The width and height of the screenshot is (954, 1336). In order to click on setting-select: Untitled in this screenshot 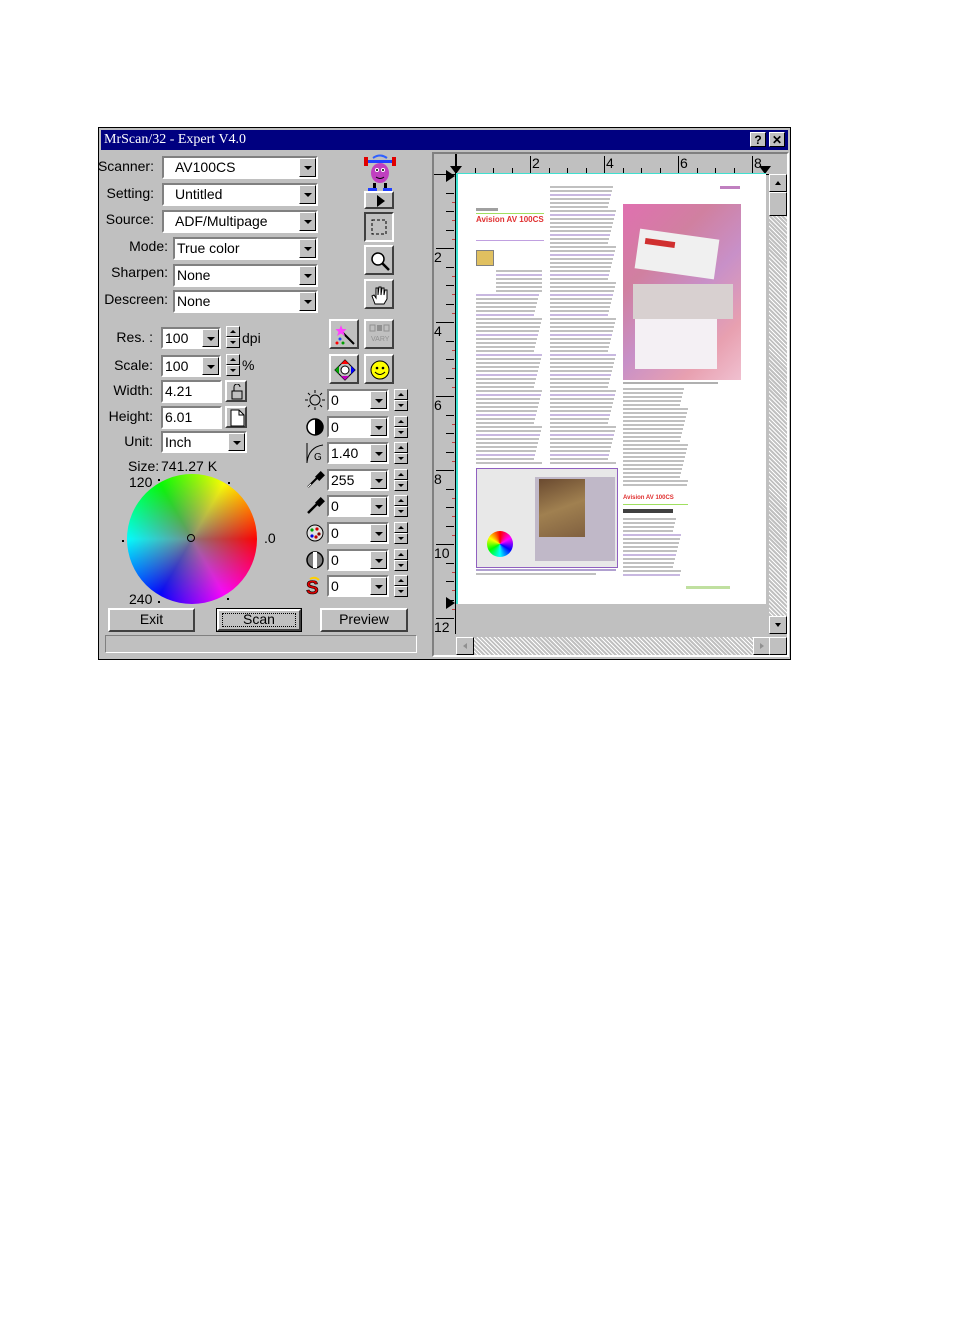, I will do `click(240, 194)`.